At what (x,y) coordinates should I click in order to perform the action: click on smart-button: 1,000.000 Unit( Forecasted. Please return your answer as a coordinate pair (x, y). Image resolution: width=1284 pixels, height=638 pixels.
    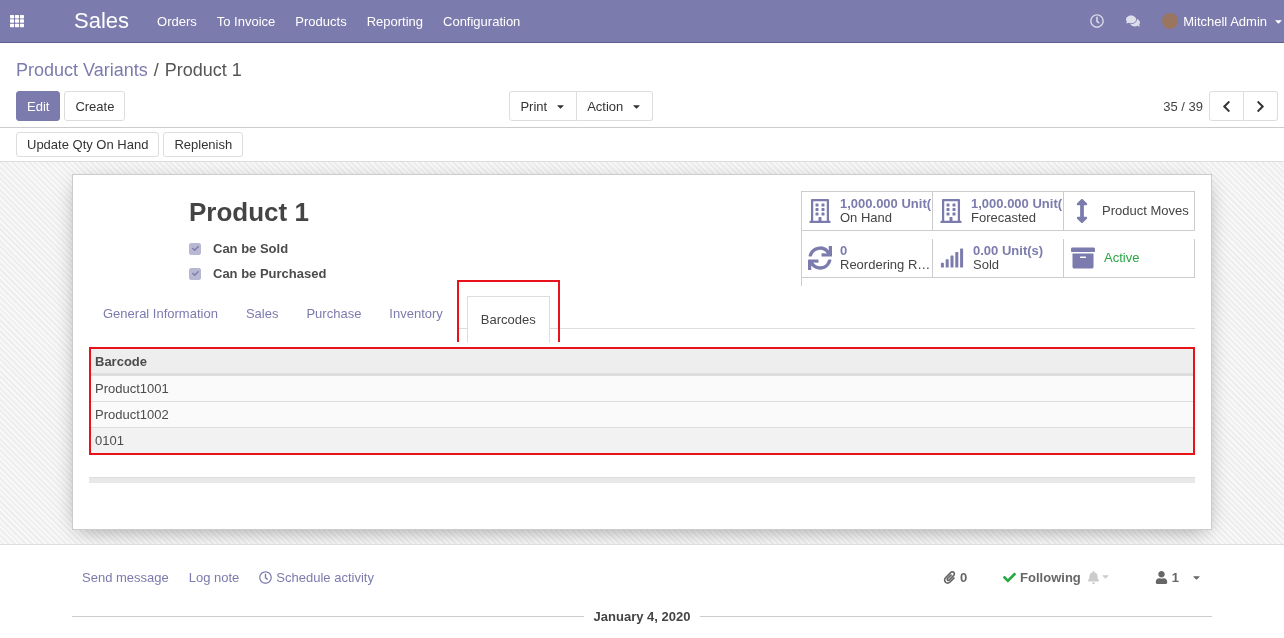
    Looking at the image, I should click on (998, 211).